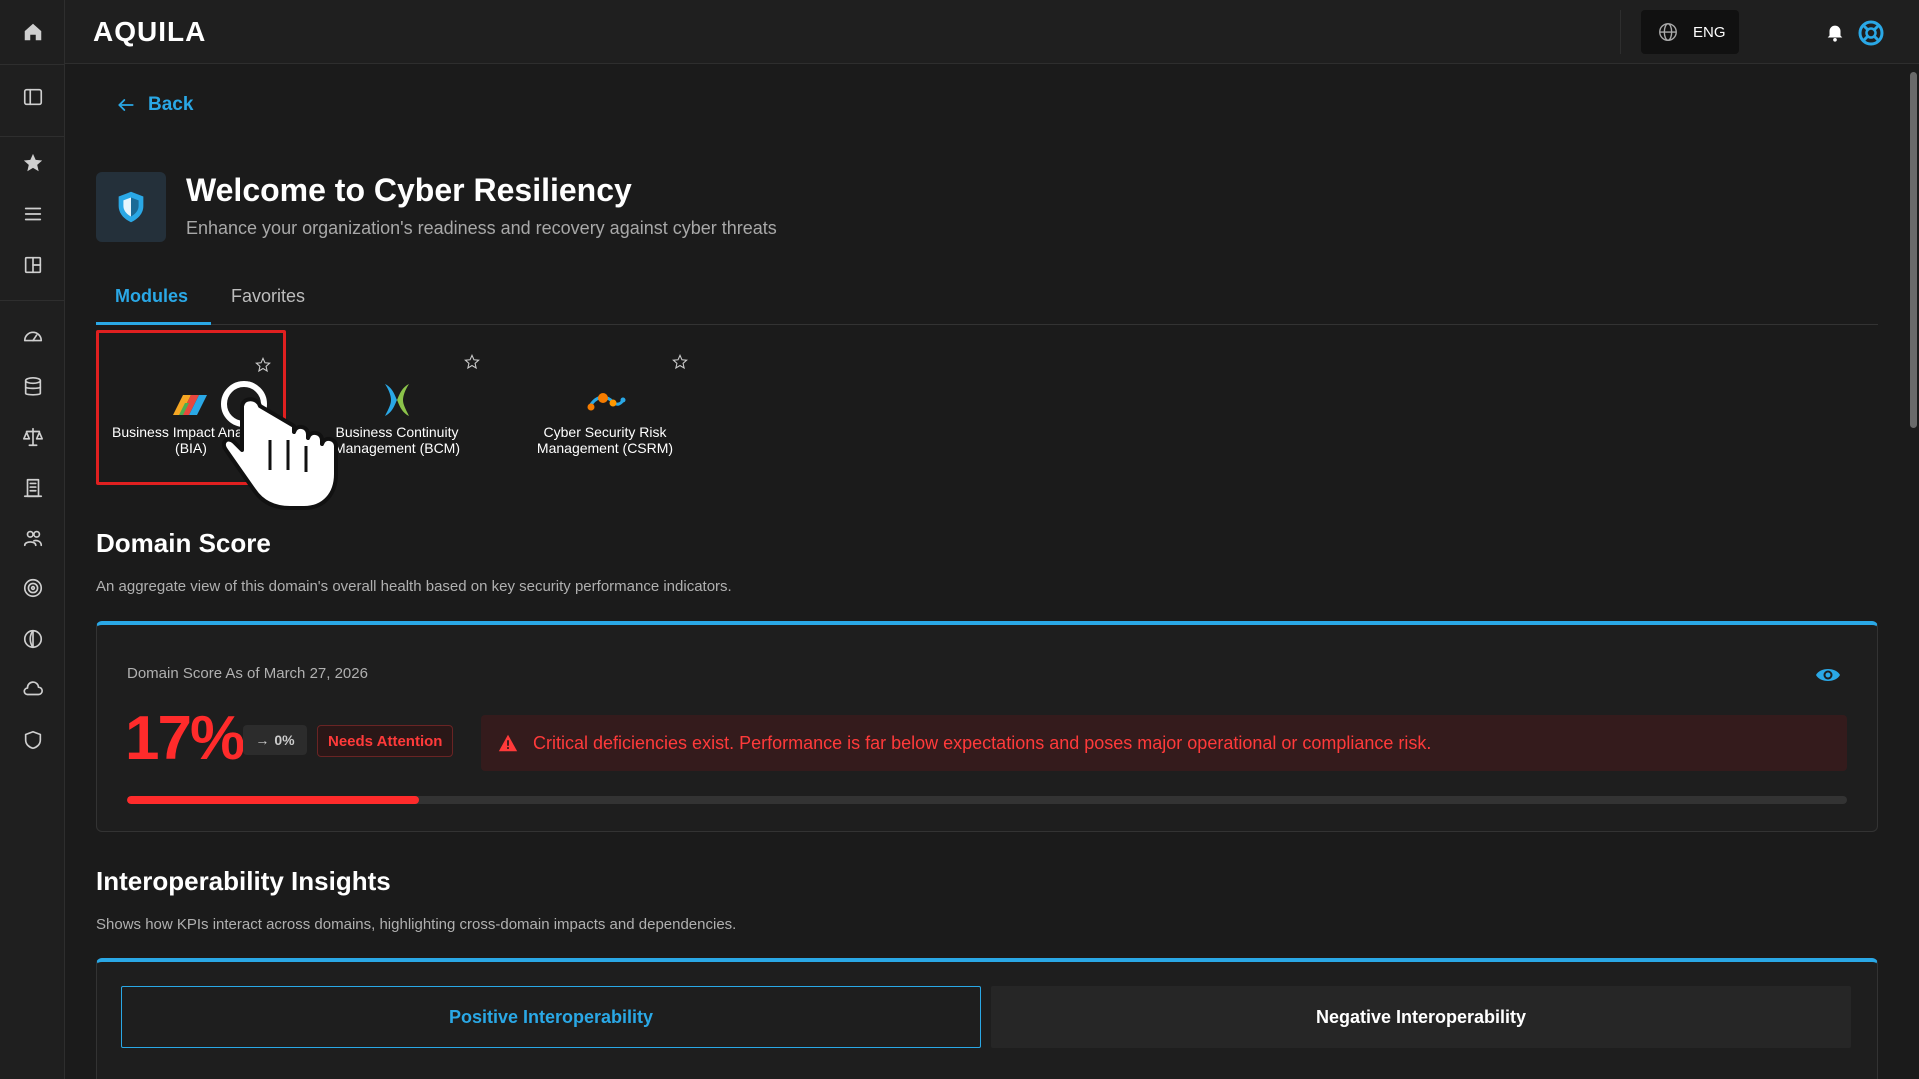  What do you see at coordinates (32, 488) in the screenshot?
I see `building-icon` at bounding box center [32, 488].